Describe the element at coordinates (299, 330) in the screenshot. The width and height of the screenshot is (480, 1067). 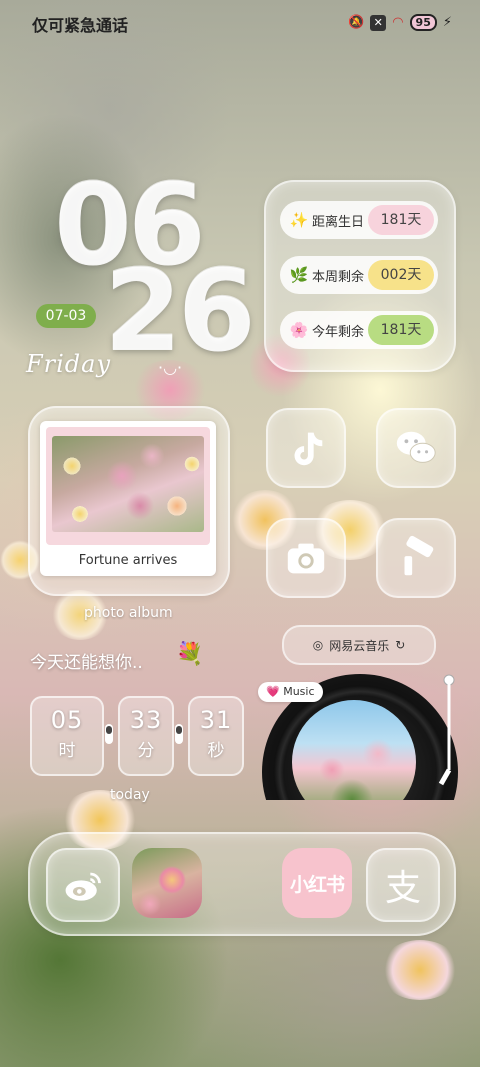
I see `flower-icon: 🌸` at that location.